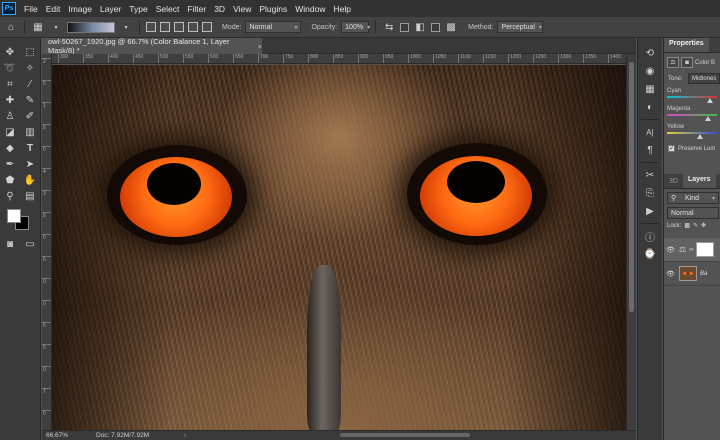  I want to click on lock-move-icon: ✥, so click(703, 225).